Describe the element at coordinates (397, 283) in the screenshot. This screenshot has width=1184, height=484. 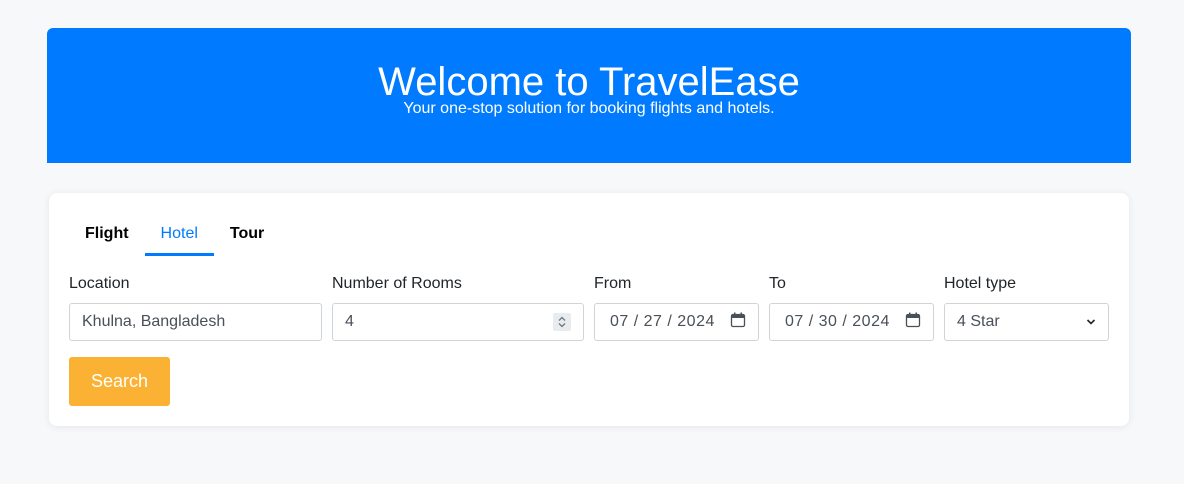
I see `rooms-label: Number of Rooms` at that location.